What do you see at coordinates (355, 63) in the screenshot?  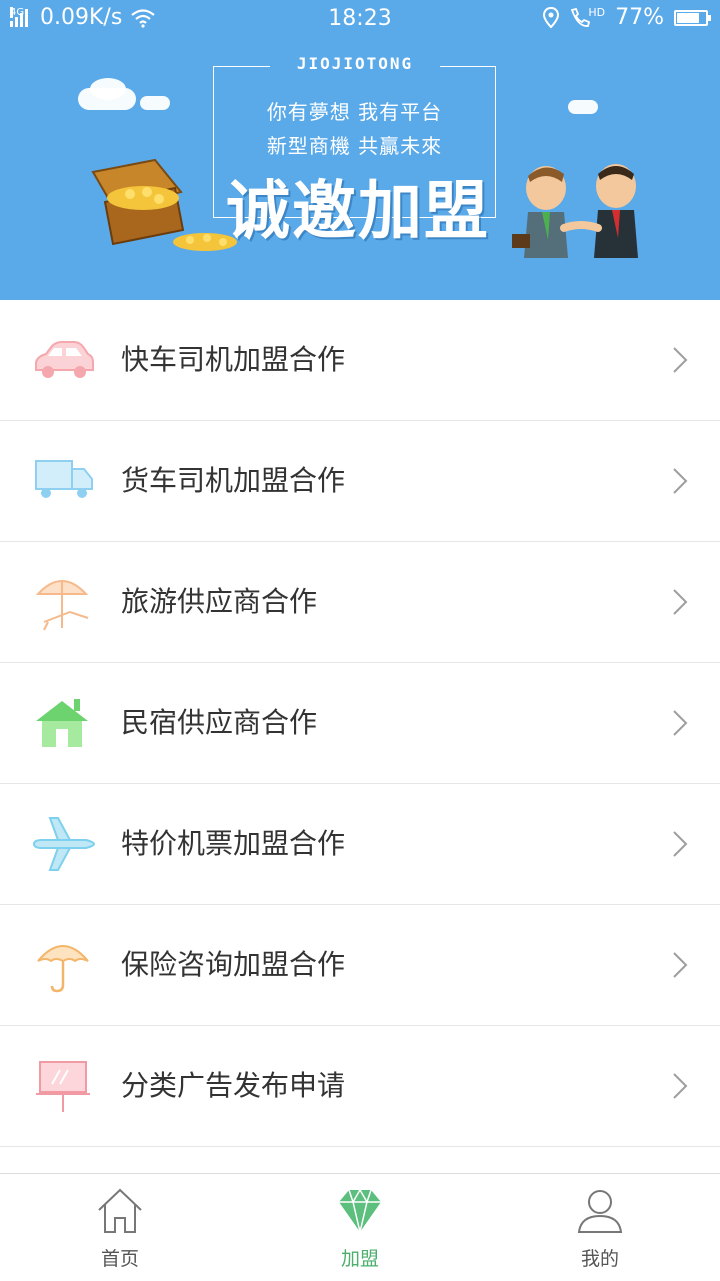 I see `brand-name: JIOJIOTONG` at bounding box center [355, 63].